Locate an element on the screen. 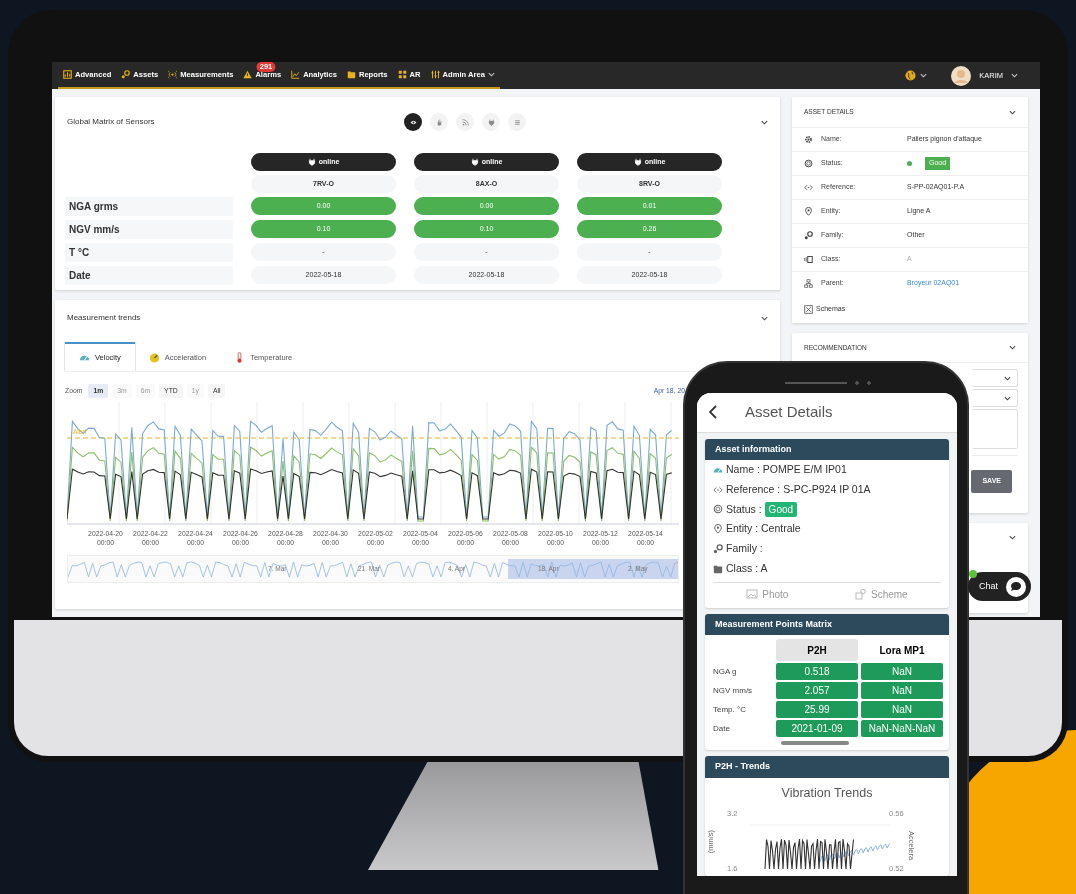  hand-icon is located at coordinates (439, 122).